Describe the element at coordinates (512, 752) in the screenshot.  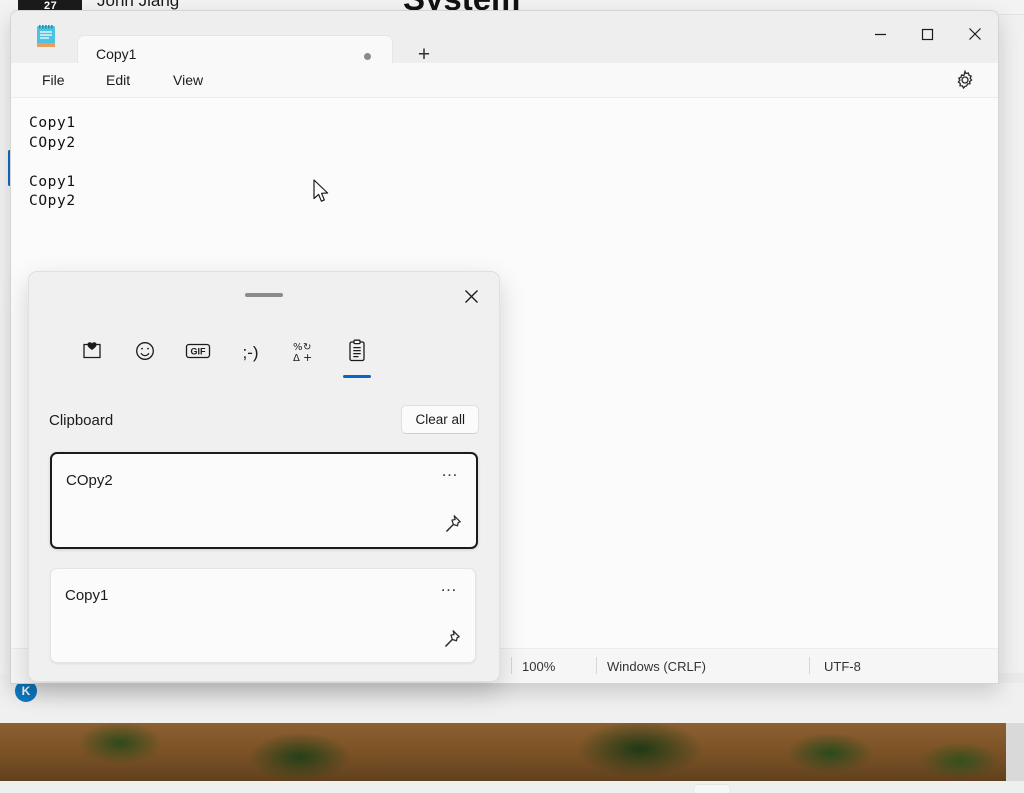
I see `desktop-wallpaper` at that location.